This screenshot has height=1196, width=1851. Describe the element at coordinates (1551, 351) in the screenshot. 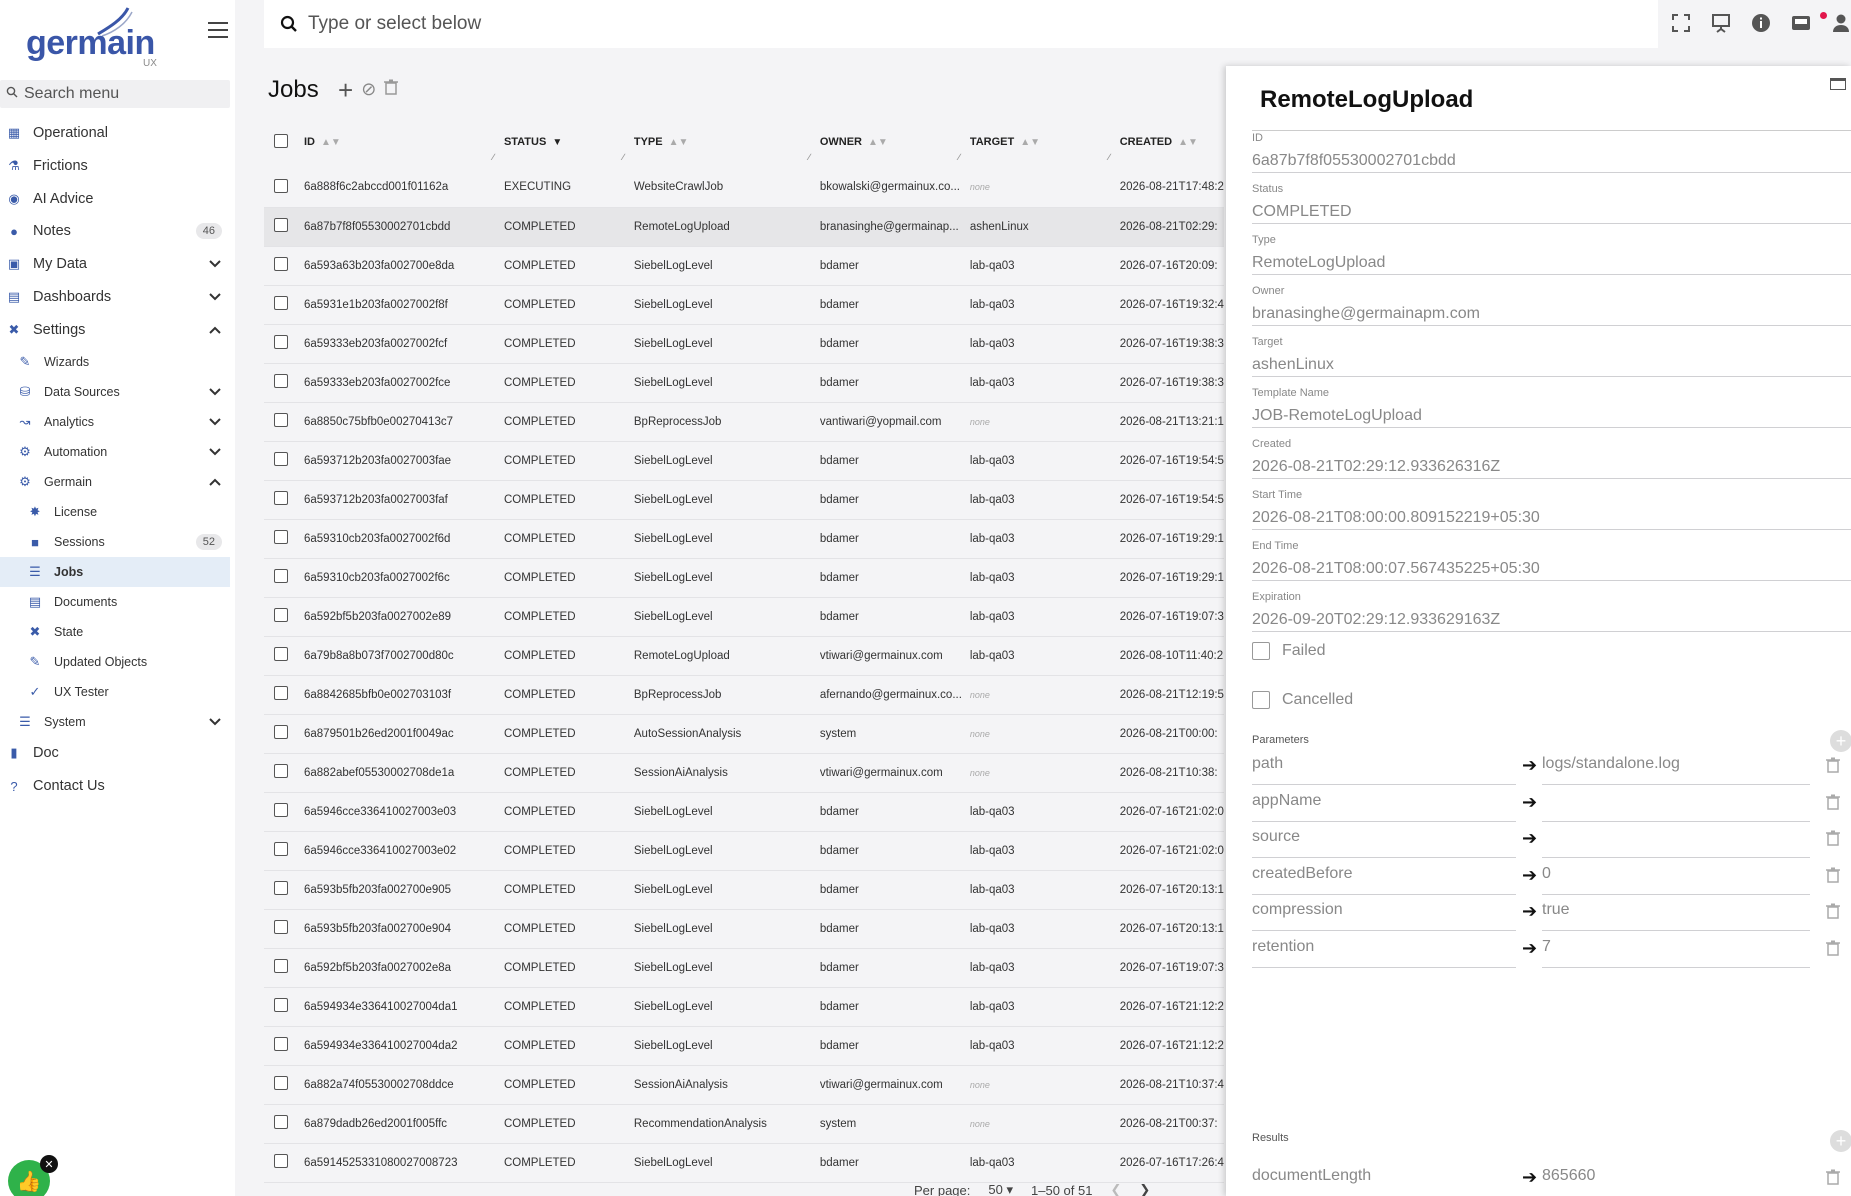

I see `target-field: Target ashenLinux` at that location.